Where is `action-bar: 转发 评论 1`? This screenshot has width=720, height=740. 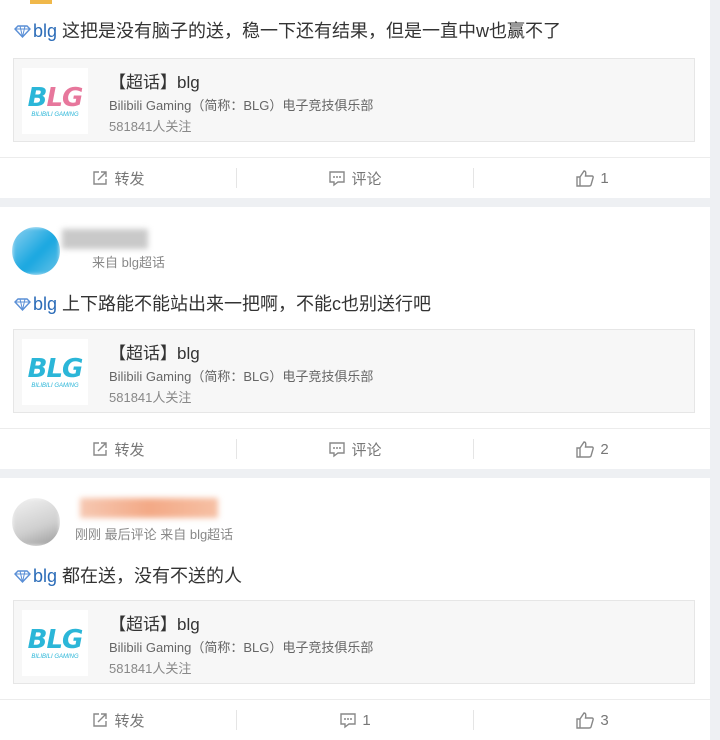 action-bar: 转发 评论 1 is located at coordinates (355, 177).